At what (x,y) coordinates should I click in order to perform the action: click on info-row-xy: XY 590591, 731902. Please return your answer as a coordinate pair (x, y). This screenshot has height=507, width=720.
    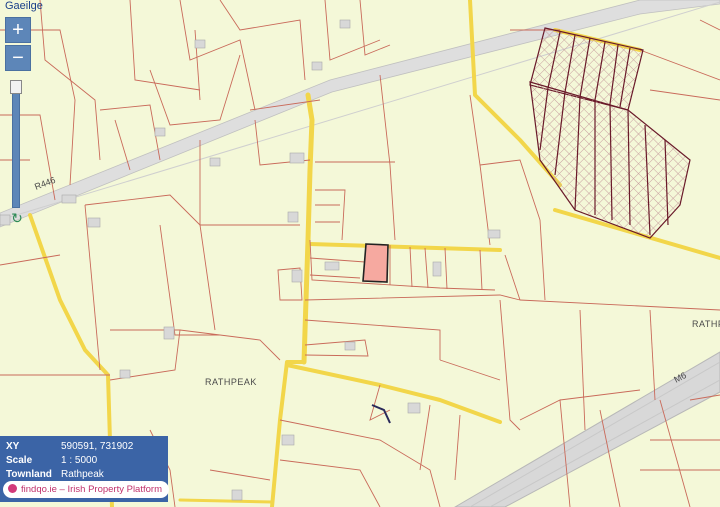
    Looking at the image, I should click on (87, 447).